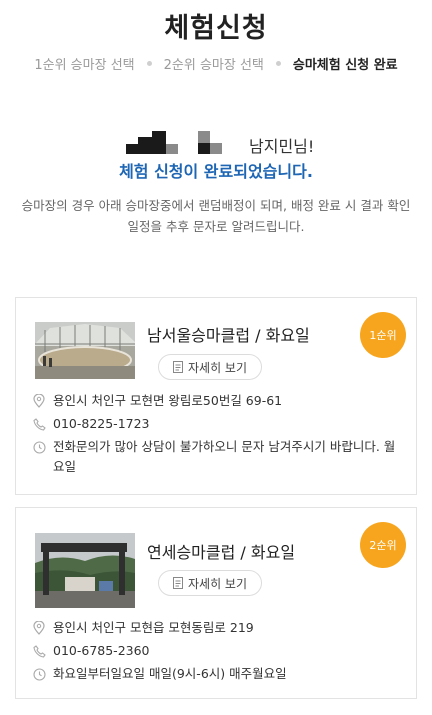 This screenshot has width=432, height=715. Describe the element at coordinates (216, 171) in the screenshot. I see `complete-message: 체험 신청이 완료되었습니다.` at that location.